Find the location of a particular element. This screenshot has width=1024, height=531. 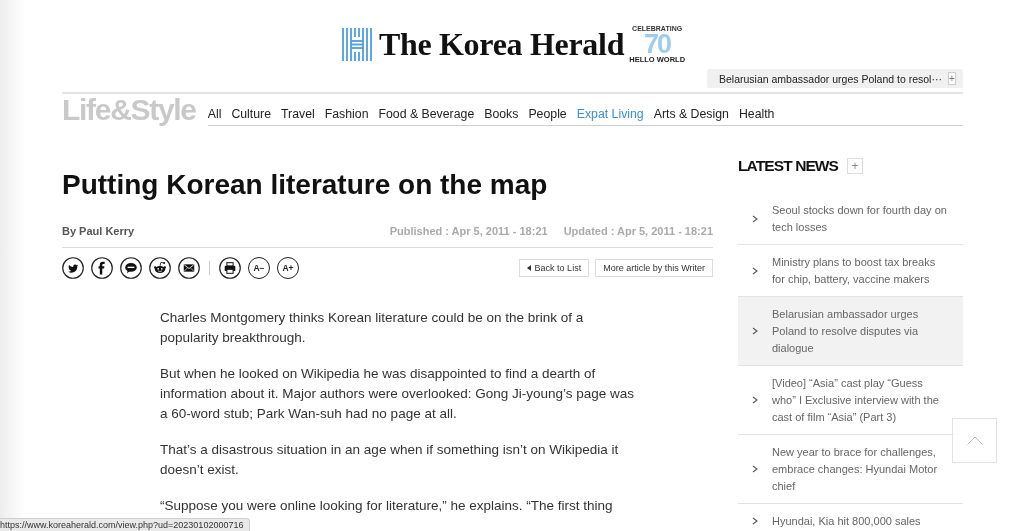

newspaper-title: The Korea Herald is located at coordinates (501, 44).